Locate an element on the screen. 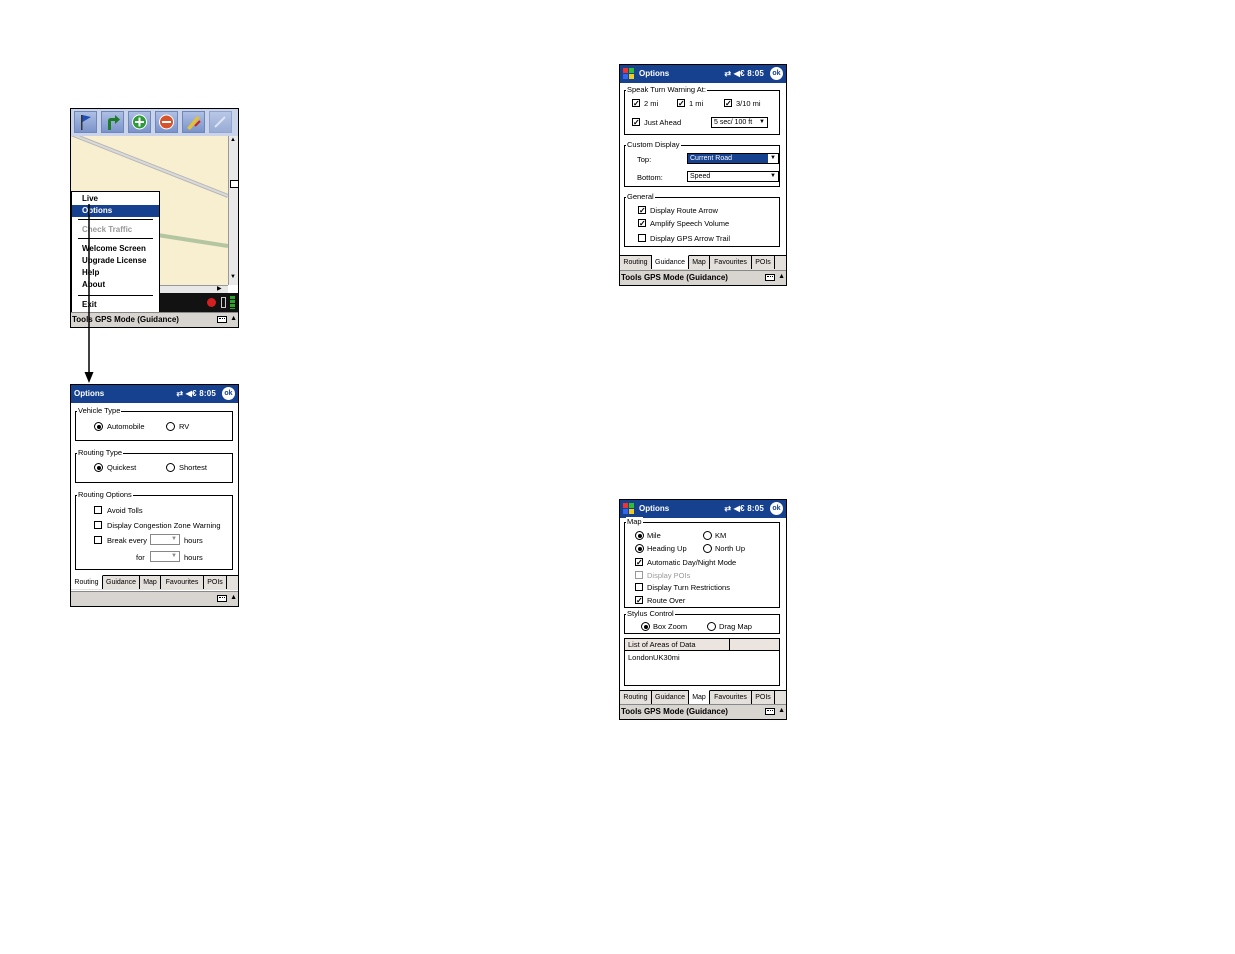 The height and width of the screenshot is (954, 1235). area-row: LondonUK30mi is located at coordinates (654, 658).